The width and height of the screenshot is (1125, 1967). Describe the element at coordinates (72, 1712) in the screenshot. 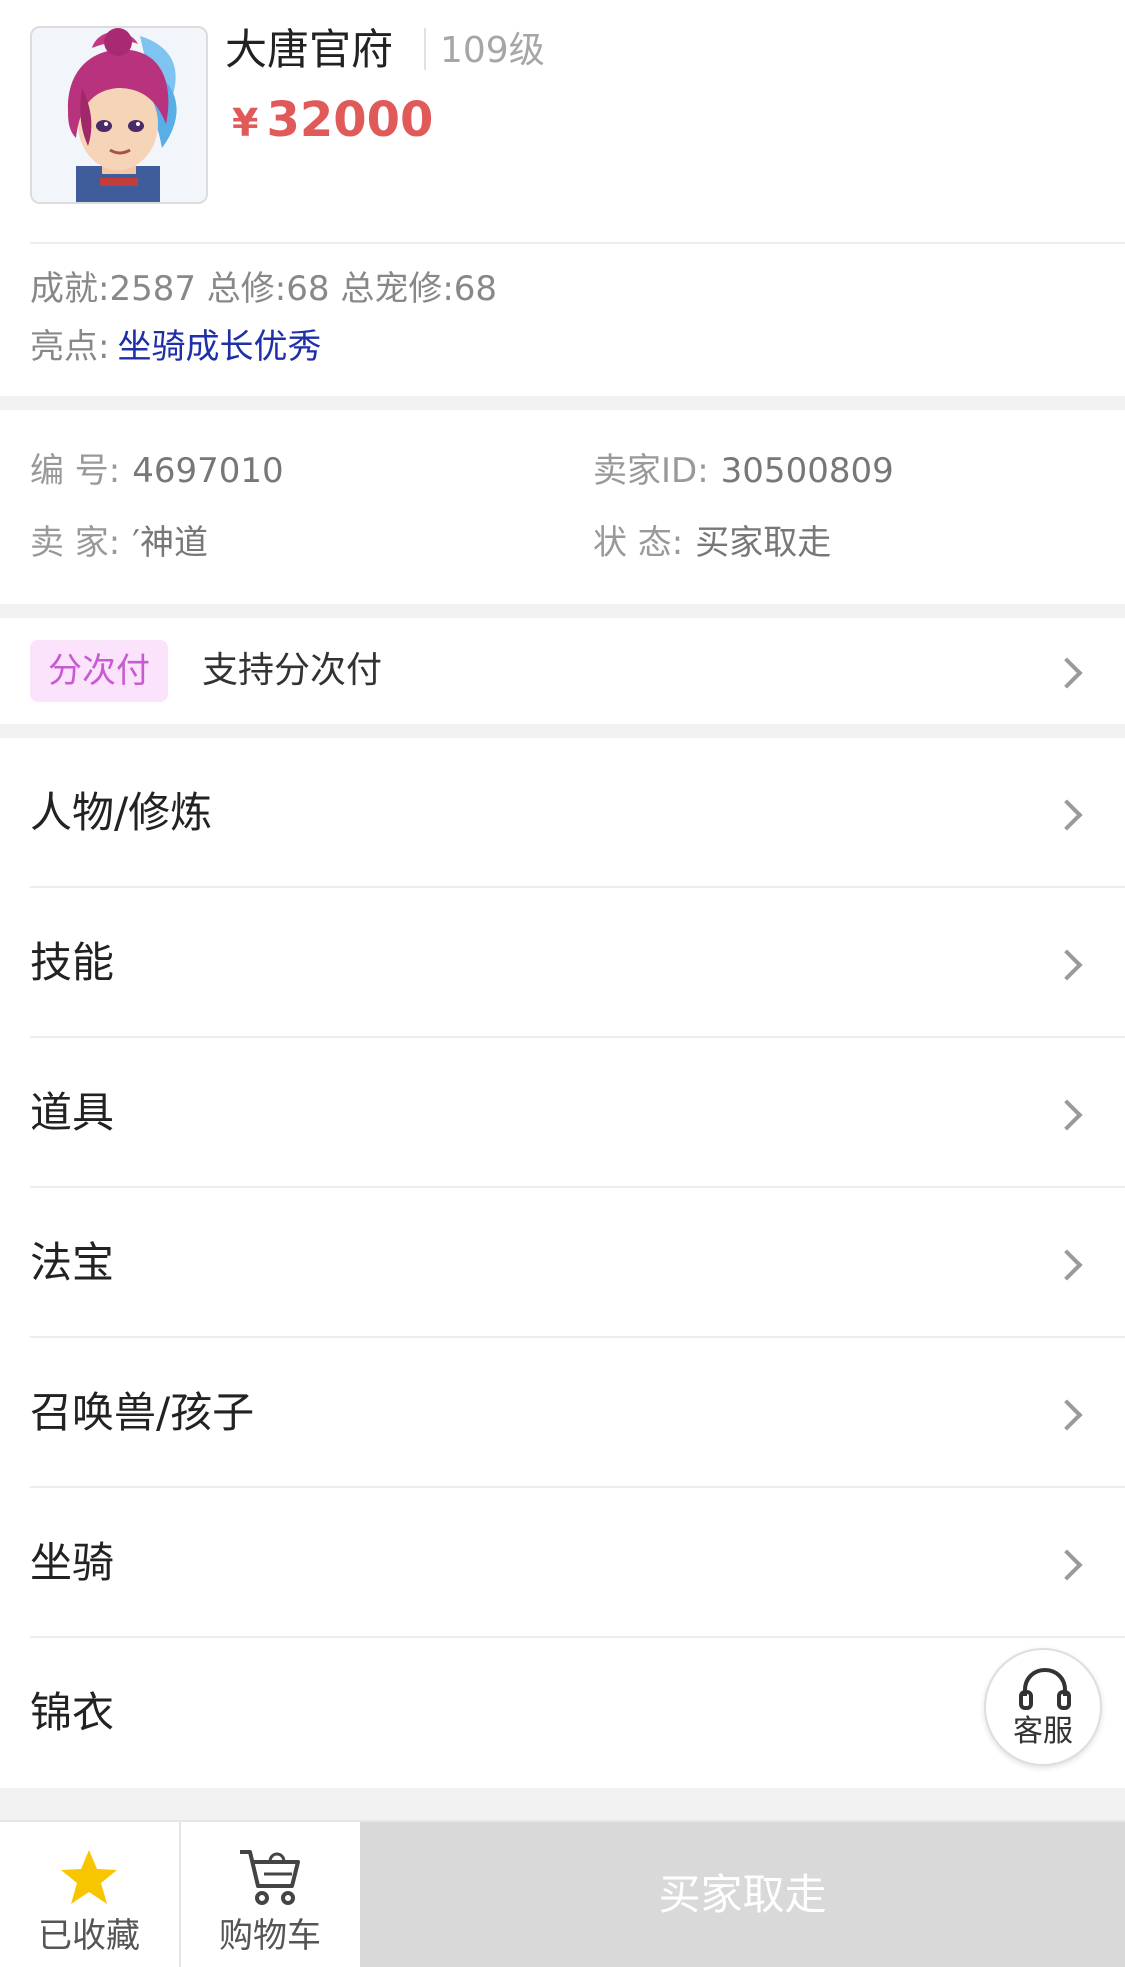

I see `menu-item-label: 锦衣` at that location.